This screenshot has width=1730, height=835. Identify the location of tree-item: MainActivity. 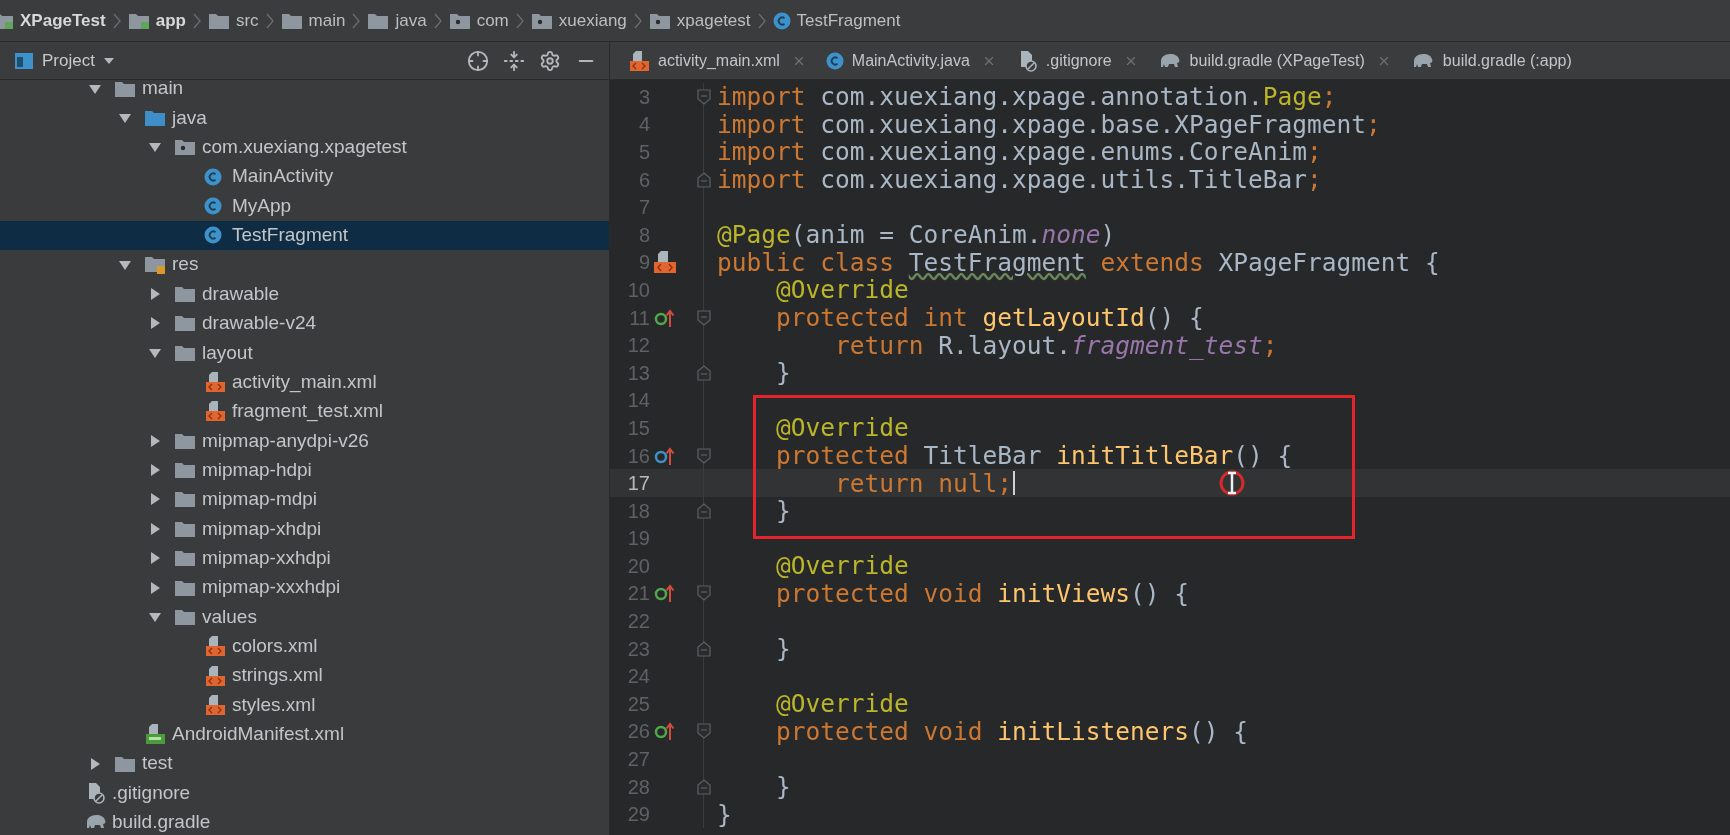
(304, 177).